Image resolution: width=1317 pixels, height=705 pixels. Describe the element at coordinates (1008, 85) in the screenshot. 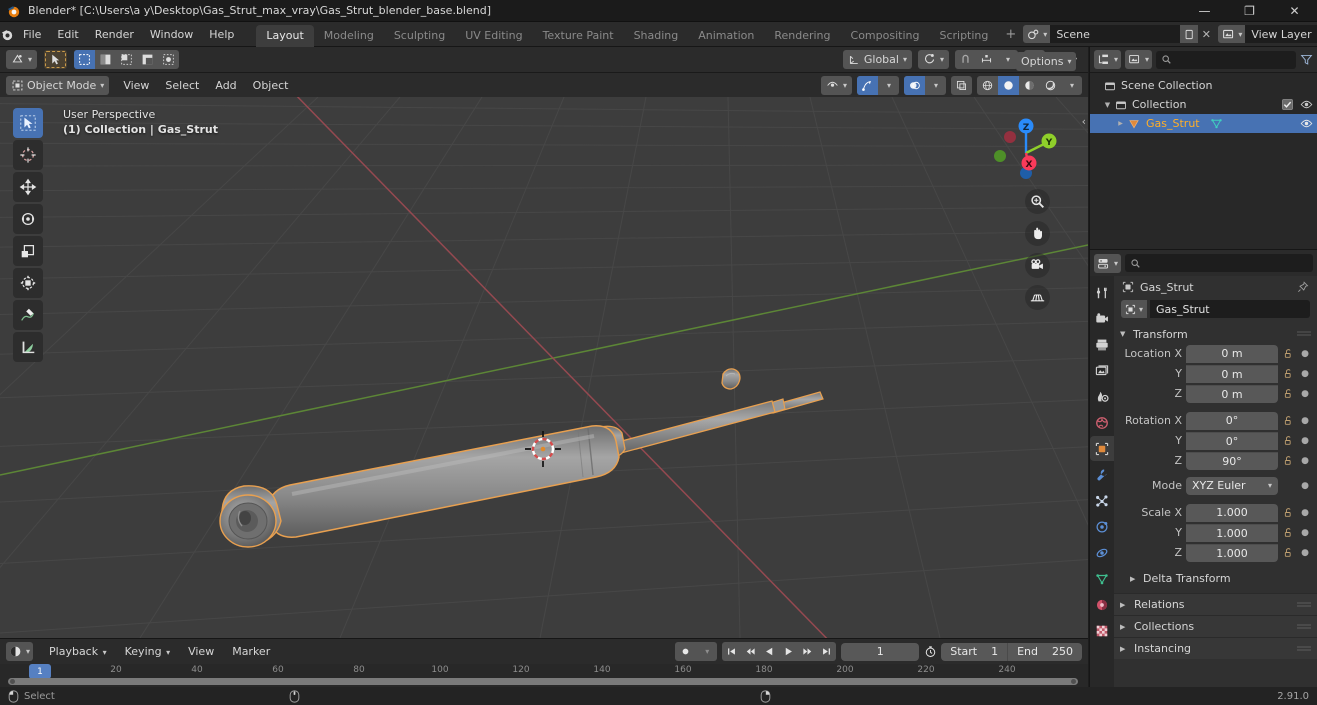

I see `solid-shading-icon` at that location.